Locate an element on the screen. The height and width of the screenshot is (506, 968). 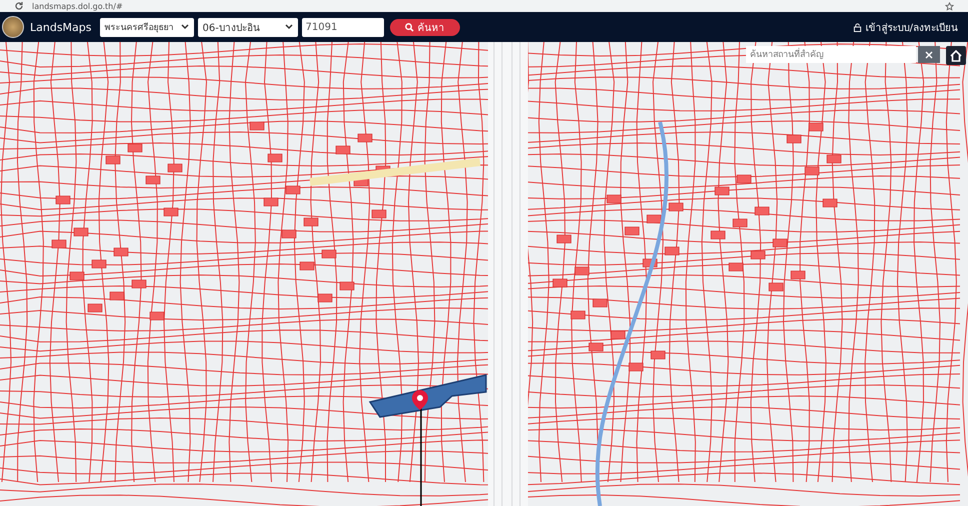
home-button is located at coordinates (956, 55).